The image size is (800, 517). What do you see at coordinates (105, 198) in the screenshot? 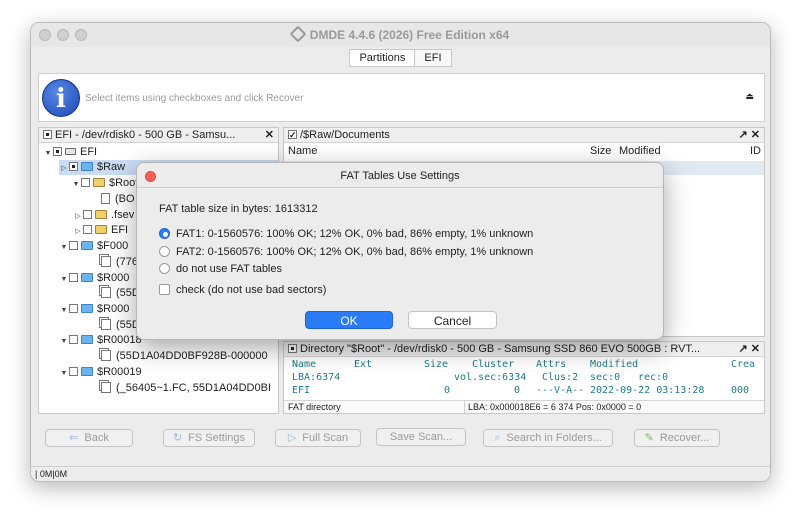
I see `file-icon` at bounding box center [105, 198].